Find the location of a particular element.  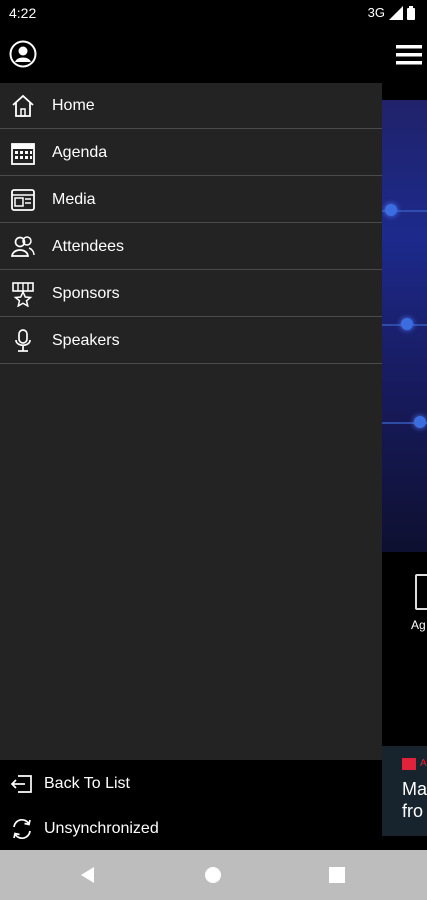

drawer-item-agenda: Agenda is located at coordinates (191, 153).